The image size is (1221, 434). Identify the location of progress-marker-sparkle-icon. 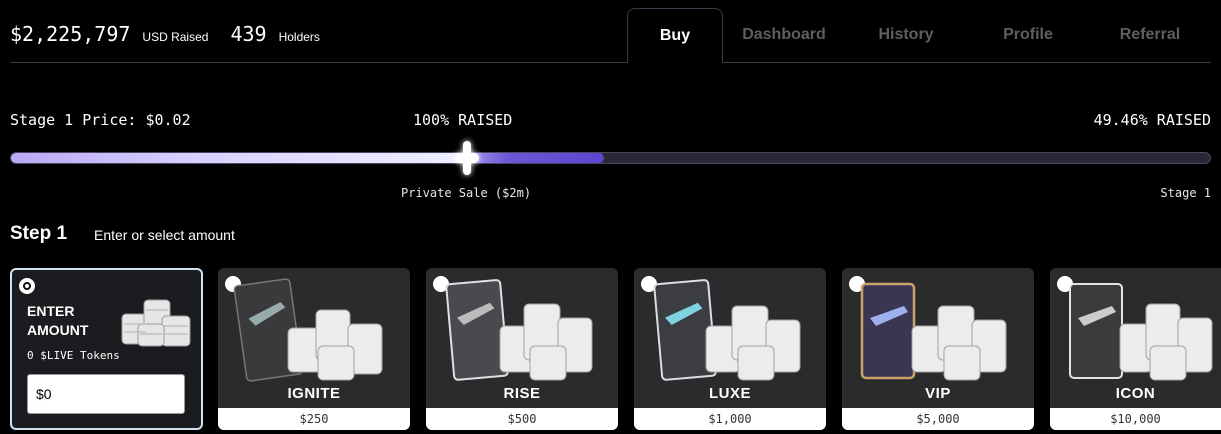
(467, 158).